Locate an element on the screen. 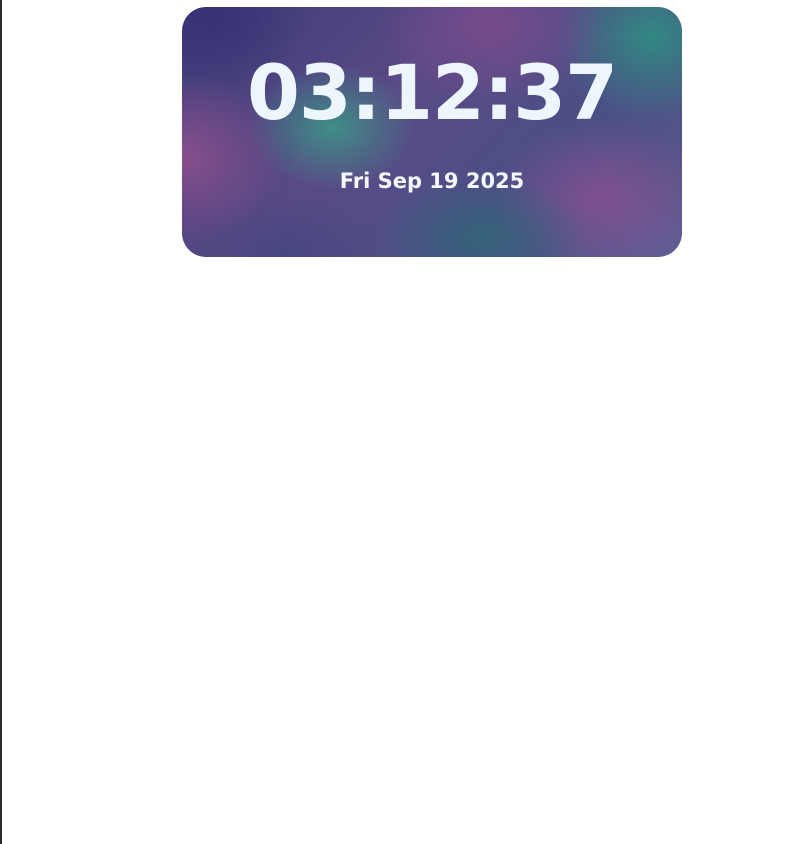 The height and width of the screenshot is (844, 793). clock-date: Fri Sep 19 2025 is located at coordinates (432, 181).